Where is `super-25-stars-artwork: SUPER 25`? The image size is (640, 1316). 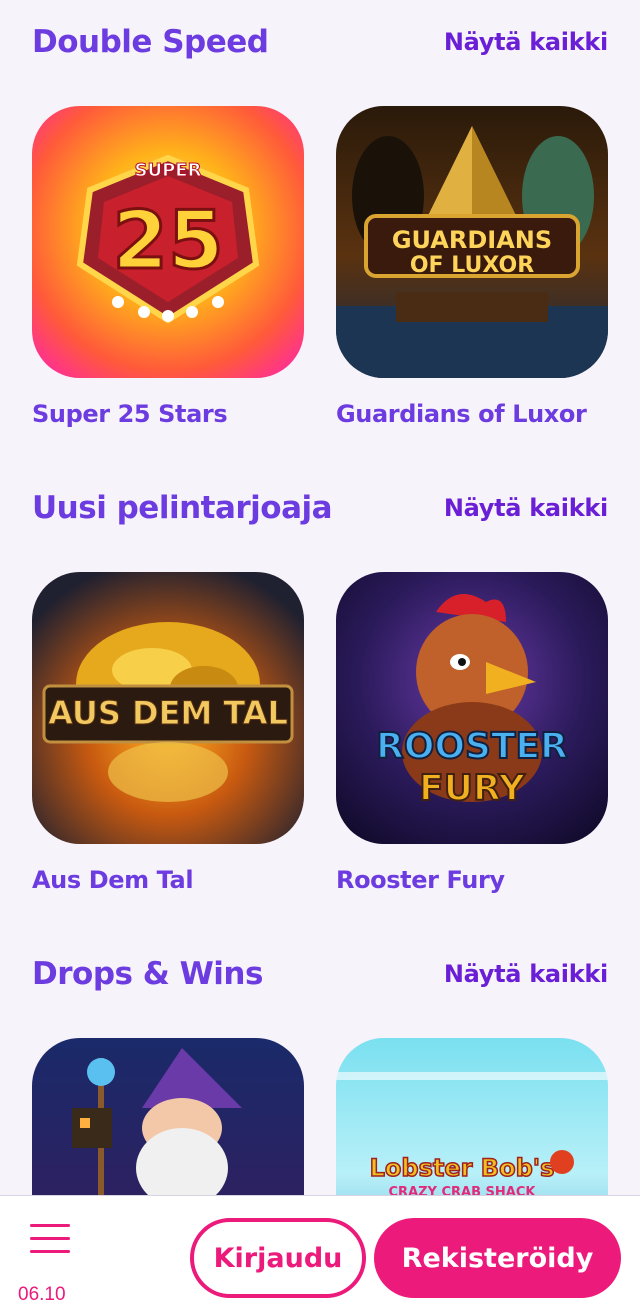
super-25-stars-artwork: SUPER 25 is located at coordinates (168, 242).